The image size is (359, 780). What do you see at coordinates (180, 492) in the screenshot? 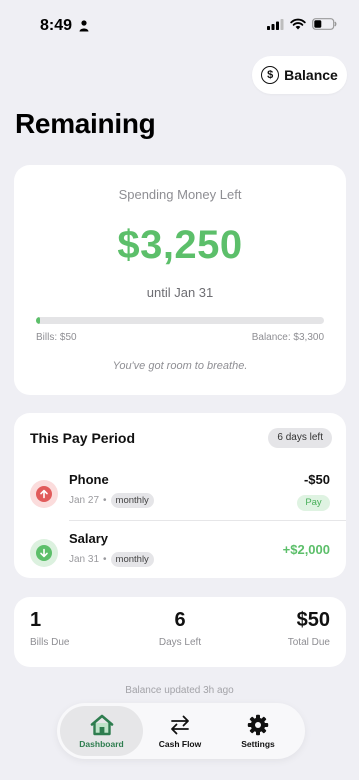
I see `transaction-row-phone: Phone Jan 27 • monthly -$50 Pay` at bounding box center [180, 492].